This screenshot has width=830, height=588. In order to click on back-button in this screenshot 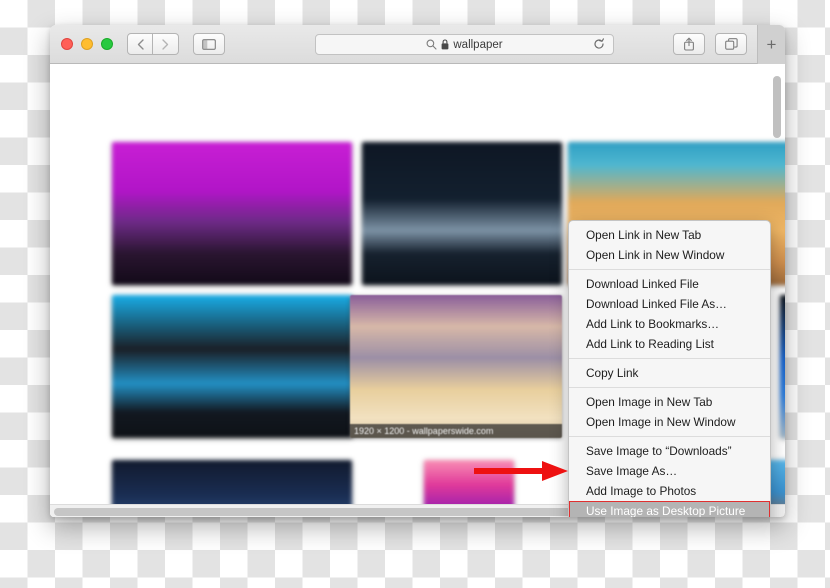, I will do `click(140, 44)`.